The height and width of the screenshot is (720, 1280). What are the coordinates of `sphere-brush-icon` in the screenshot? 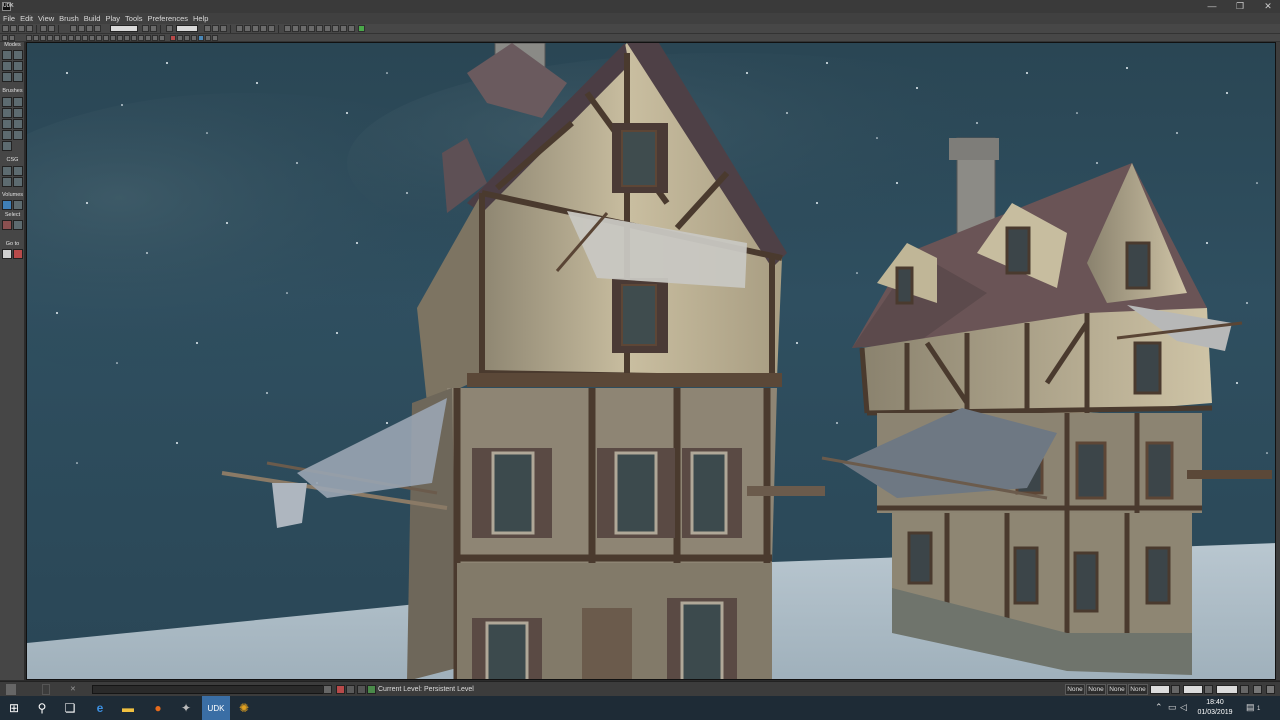 It's located at (18, 135).